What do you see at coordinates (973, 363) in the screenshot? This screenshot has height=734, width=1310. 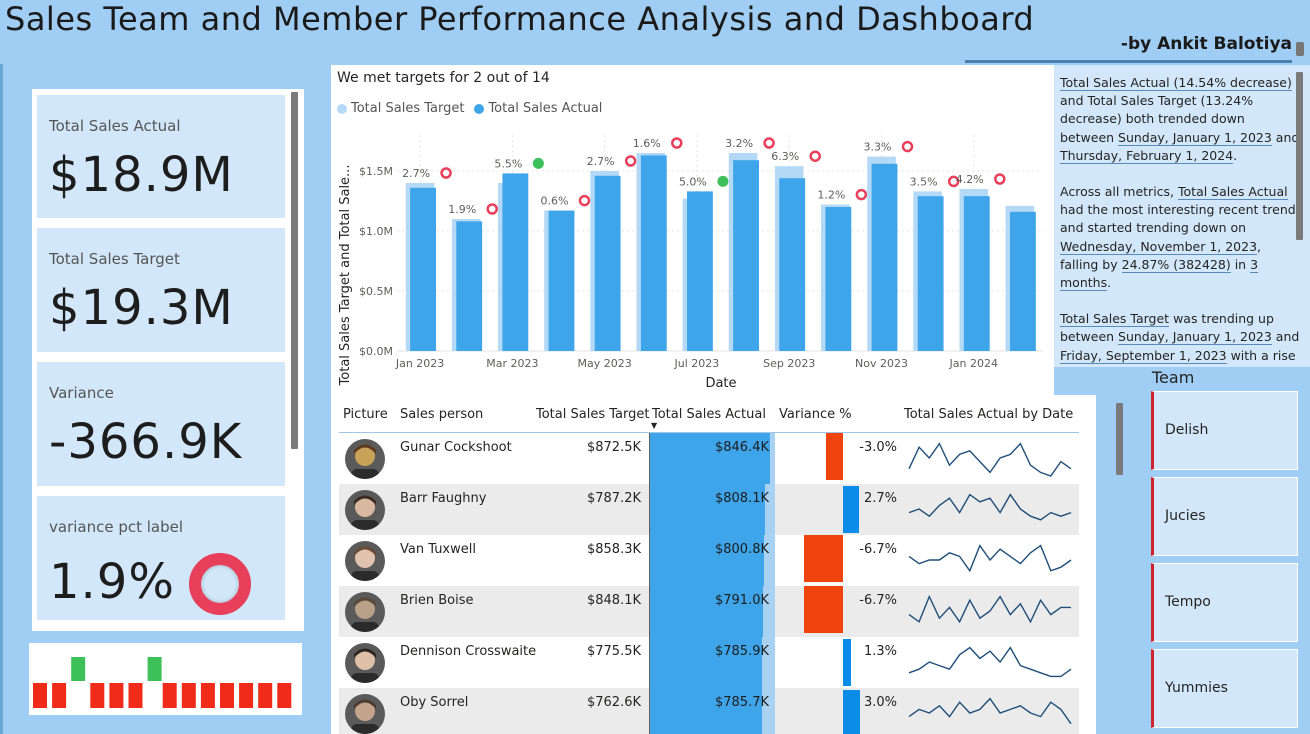 I see `x-tick-label: Jan 2024` at bounding box center [973, 363].